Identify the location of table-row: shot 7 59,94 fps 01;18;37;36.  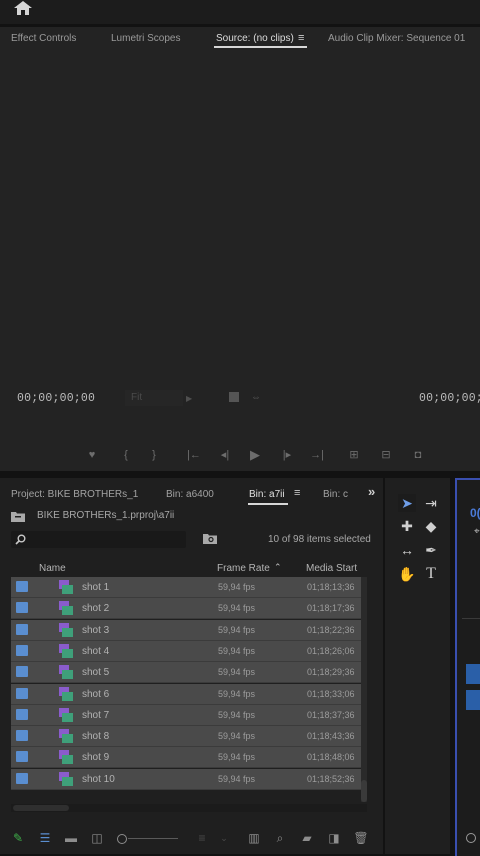
(186, 715).